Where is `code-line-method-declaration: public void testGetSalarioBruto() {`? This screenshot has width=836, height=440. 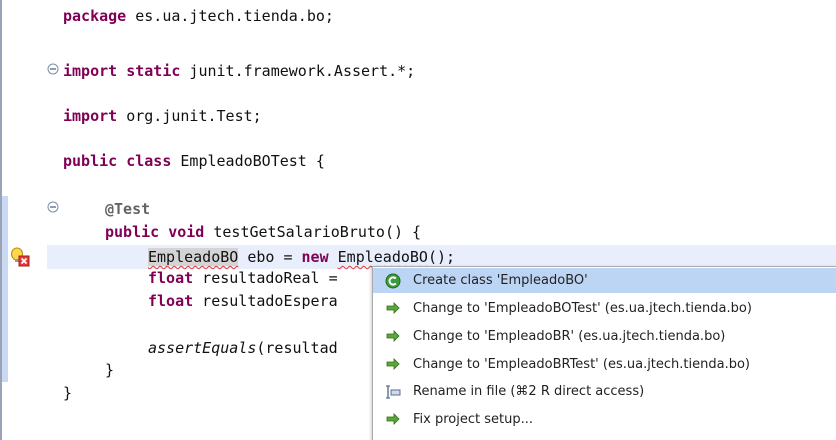 code-line-method-declaration: public void testGetSalarioBruto() { is located at coordinates (263, 232).